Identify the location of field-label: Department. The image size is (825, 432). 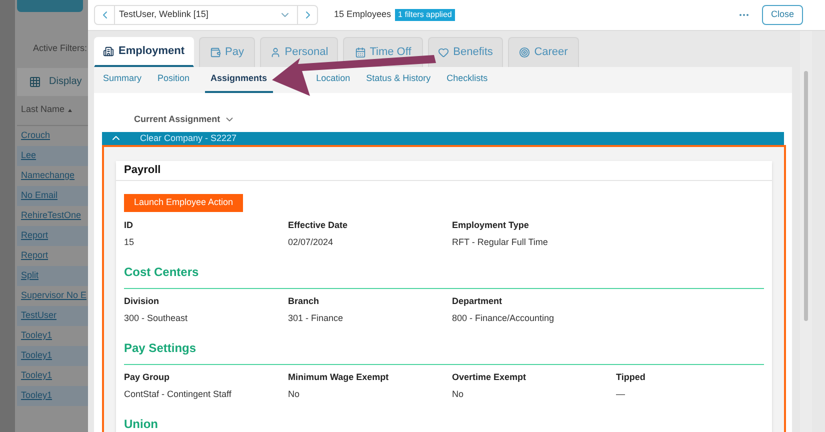
(478, 301).